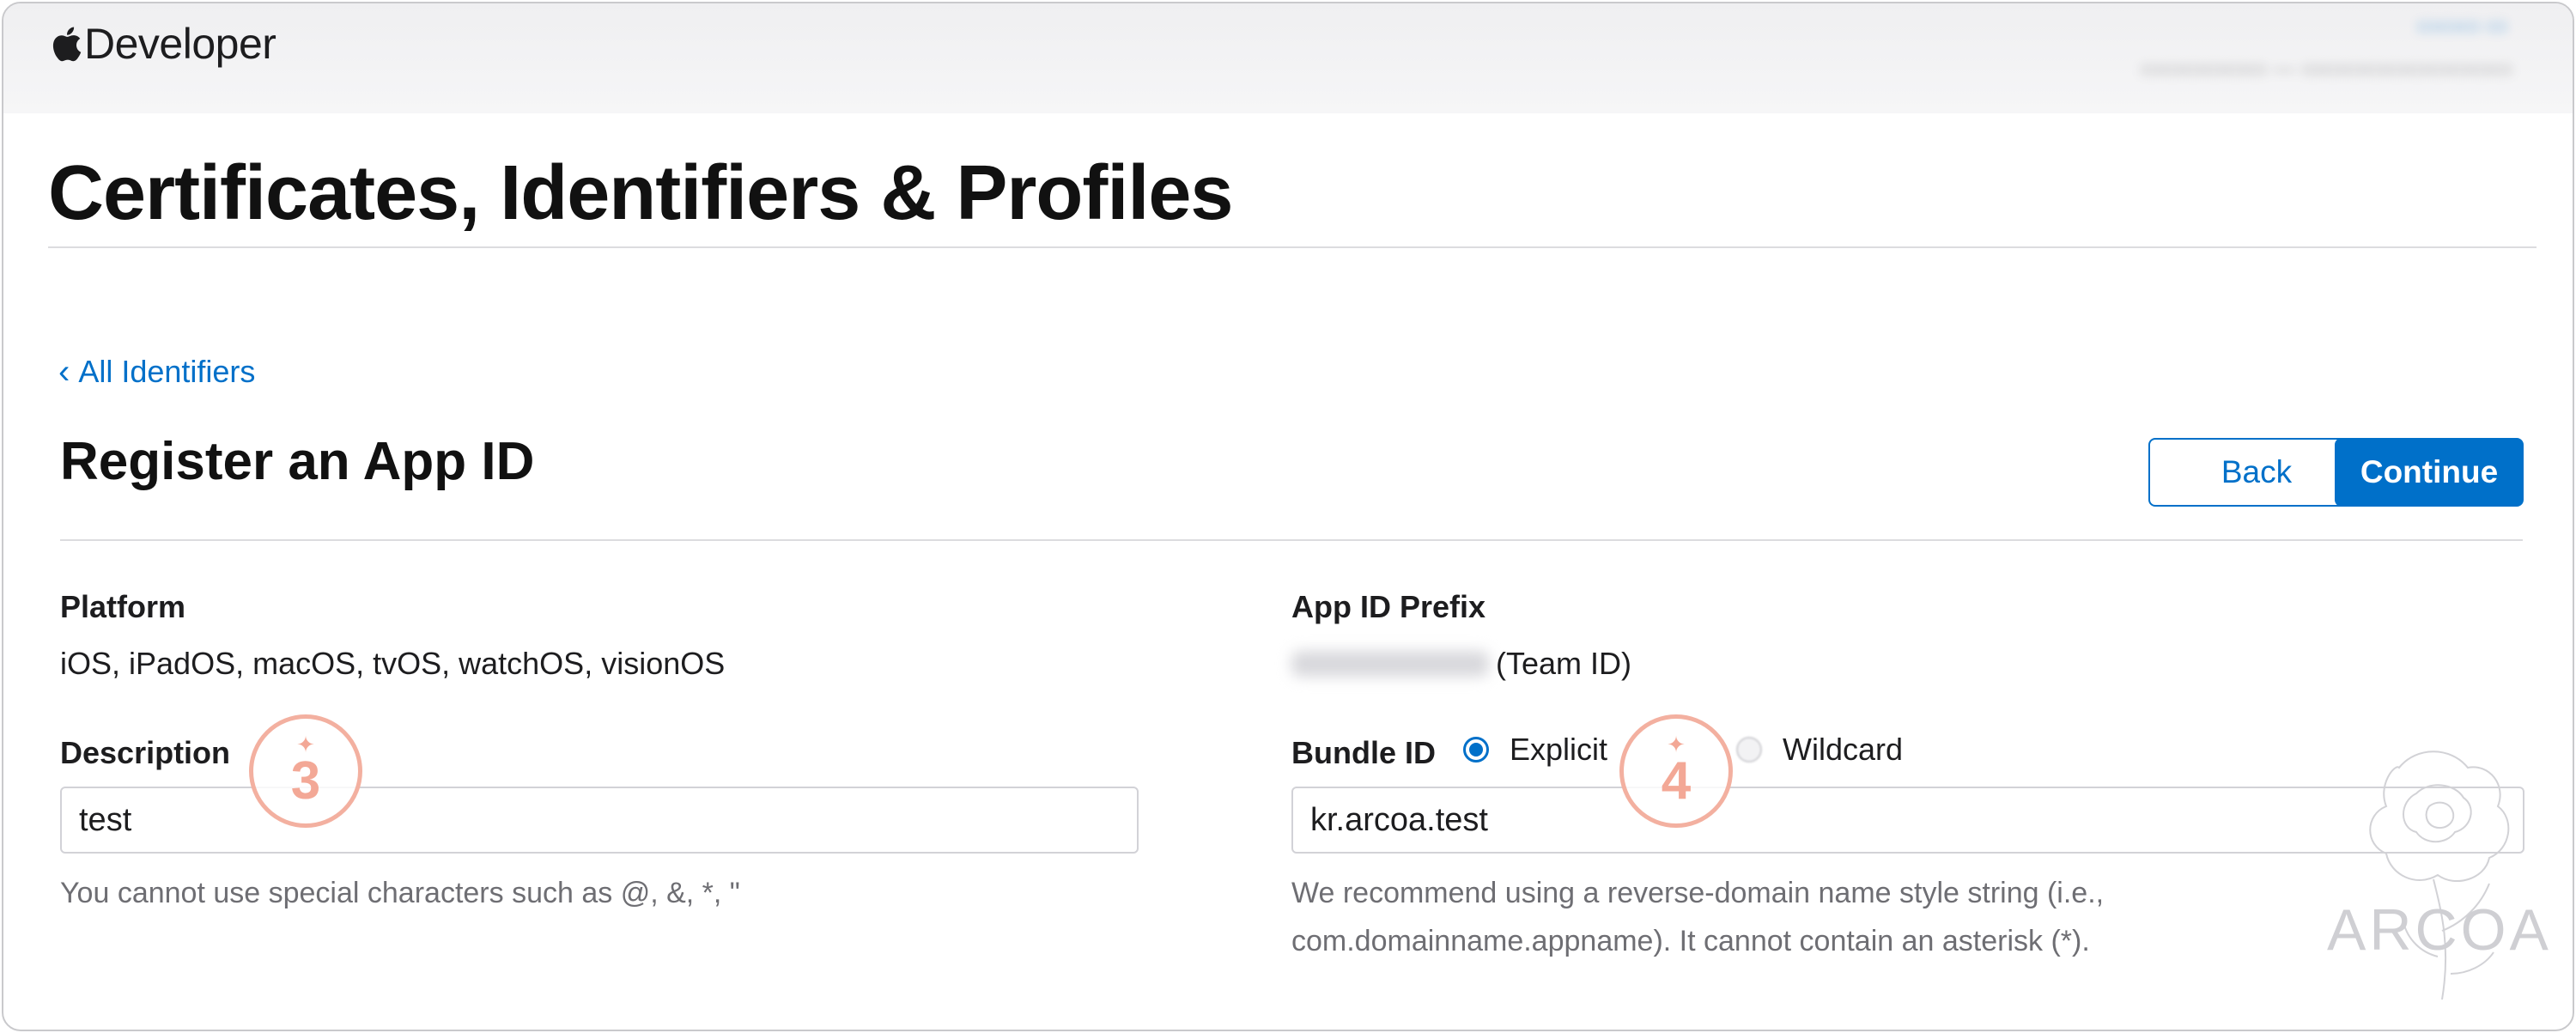  Describe the element at coordinates (167, 371) in the screenshot. I see `all-identifiers-label: All Identifiers` at that location.